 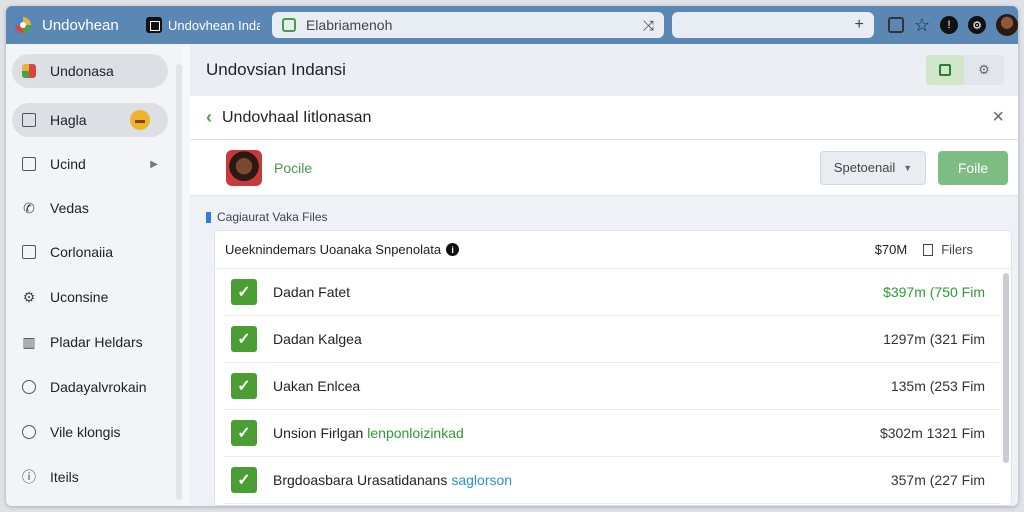 What do you see at coordinates (333, 249) in the screenshot?
I see `card-title: Ueeknindemars Uoanaka Snpenolata` at bounding box center [333, 249].